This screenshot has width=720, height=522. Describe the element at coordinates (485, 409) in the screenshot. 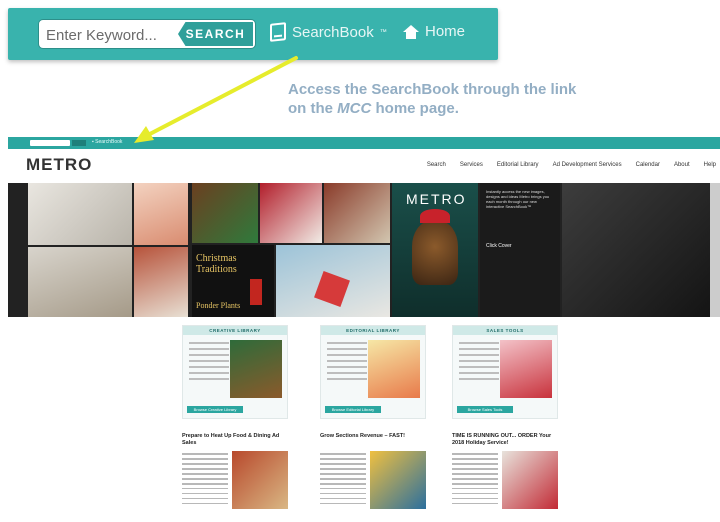

I see `browse-sales-button: Browse Sales Tools` at that location.